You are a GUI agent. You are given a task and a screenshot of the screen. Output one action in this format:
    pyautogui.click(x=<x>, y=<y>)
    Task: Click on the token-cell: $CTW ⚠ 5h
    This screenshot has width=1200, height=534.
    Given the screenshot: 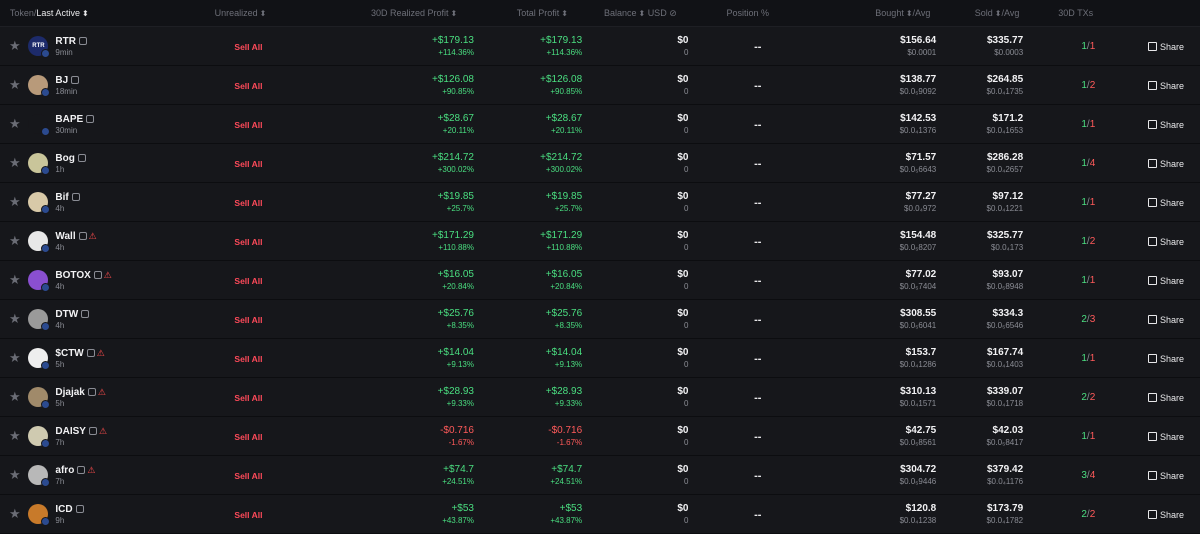 What is the action you would take?
    pyautogui.click(x=106, y=359)
    